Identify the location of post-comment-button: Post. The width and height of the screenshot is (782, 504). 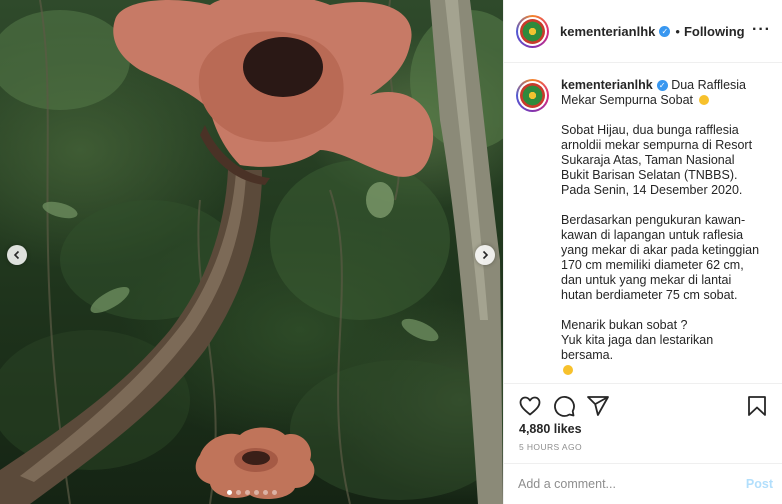
(759, 484).